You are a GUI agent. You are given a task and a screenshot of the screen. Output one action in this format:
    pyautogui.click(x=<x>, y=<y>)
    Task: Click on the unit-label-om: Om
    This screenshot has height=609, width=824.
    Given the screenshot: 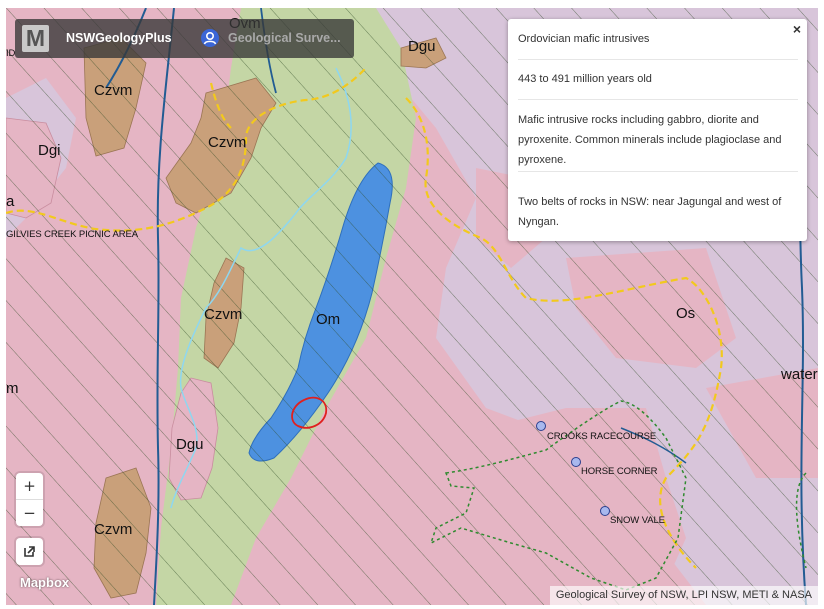 What is the action you would take?
    pyautogui.click(x=328, y=319)
    